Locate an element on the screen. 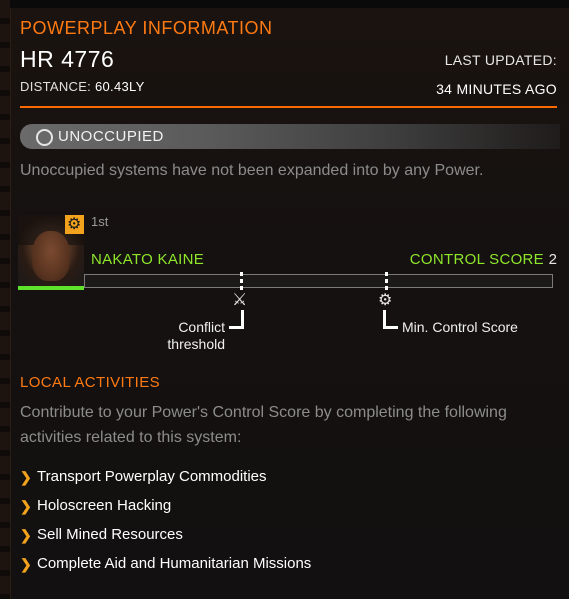 This screenshot has height=599, width=569. distance-readout: DISTANCE: 60.43LY is located at coordinates (82, 86).